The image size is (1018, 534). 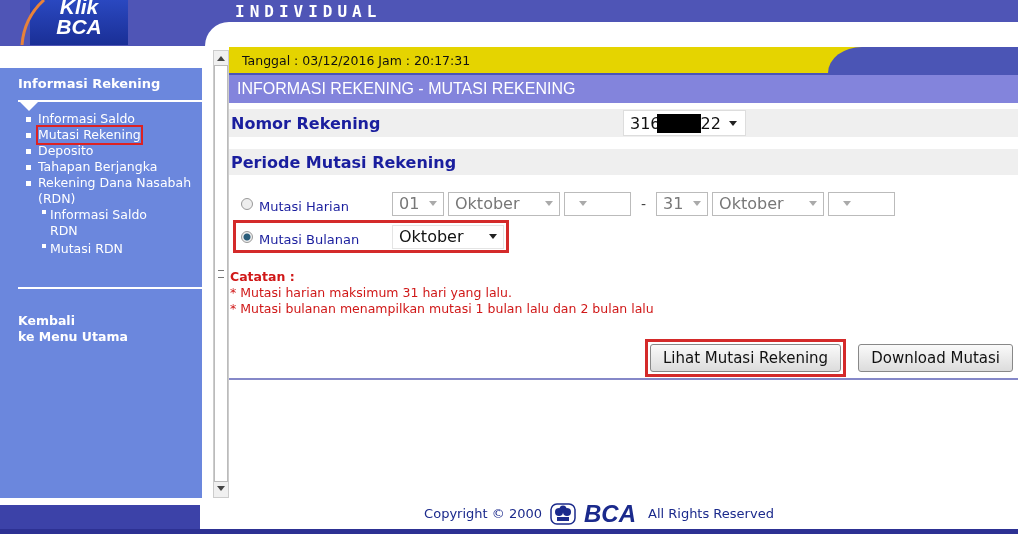 I want to click on action-button: Download Mutasi, so click(x=935, y=358).